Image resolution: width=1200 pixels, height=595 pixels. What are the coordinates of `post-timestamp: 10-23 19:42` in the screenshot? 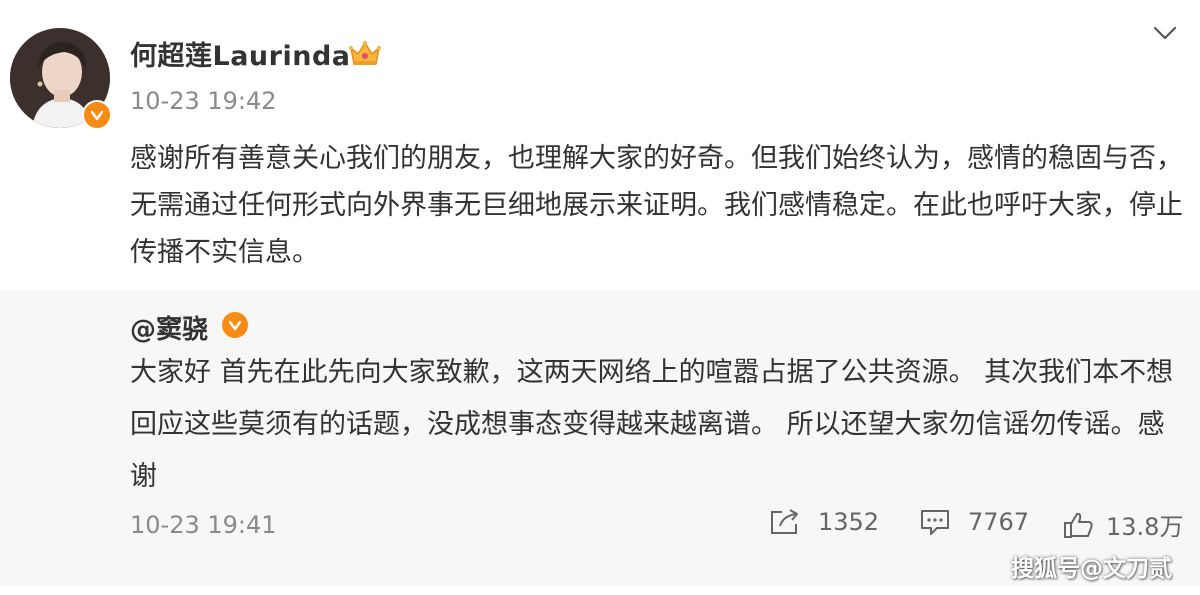 It's located at (203, 101).